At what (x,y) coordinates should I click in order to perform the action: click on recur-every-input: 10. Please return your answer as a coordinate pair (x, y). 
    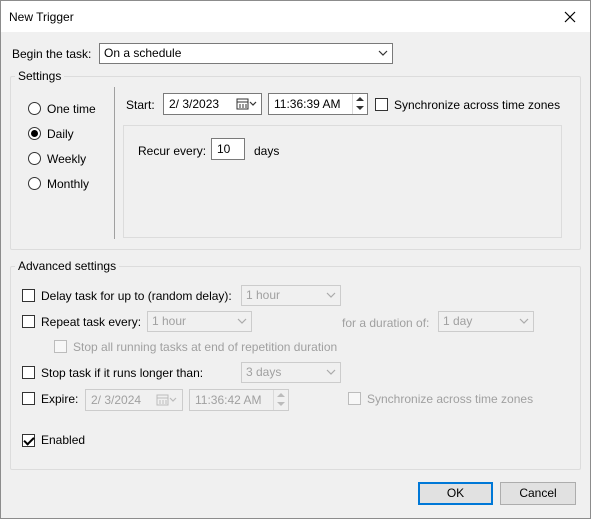
    Looking at the image, I should click on (228, 149).